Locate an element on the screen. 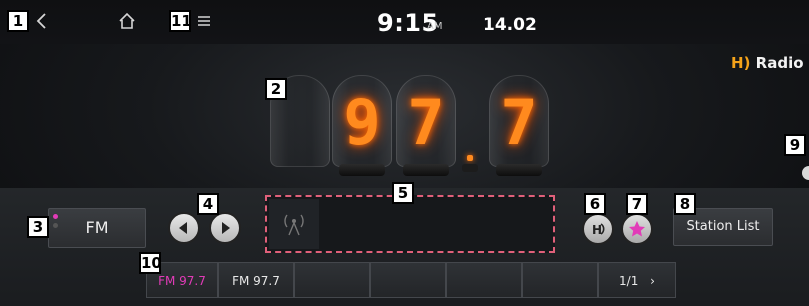 The width and height of the screenshot is (809, 306). callout-9: 9 is located at coordinates (795, 145).